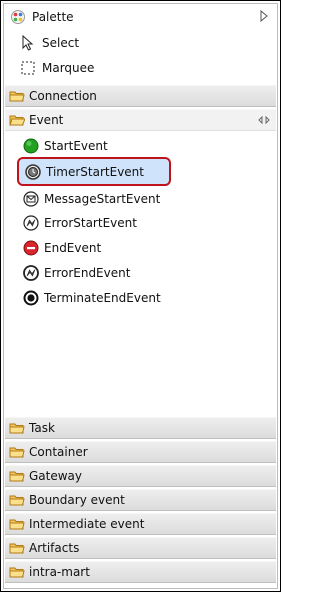 The image size is (320, 592). Describe the element at coordinates (17, 120) in the screenshot. I see `folder-open-icon` at that location.